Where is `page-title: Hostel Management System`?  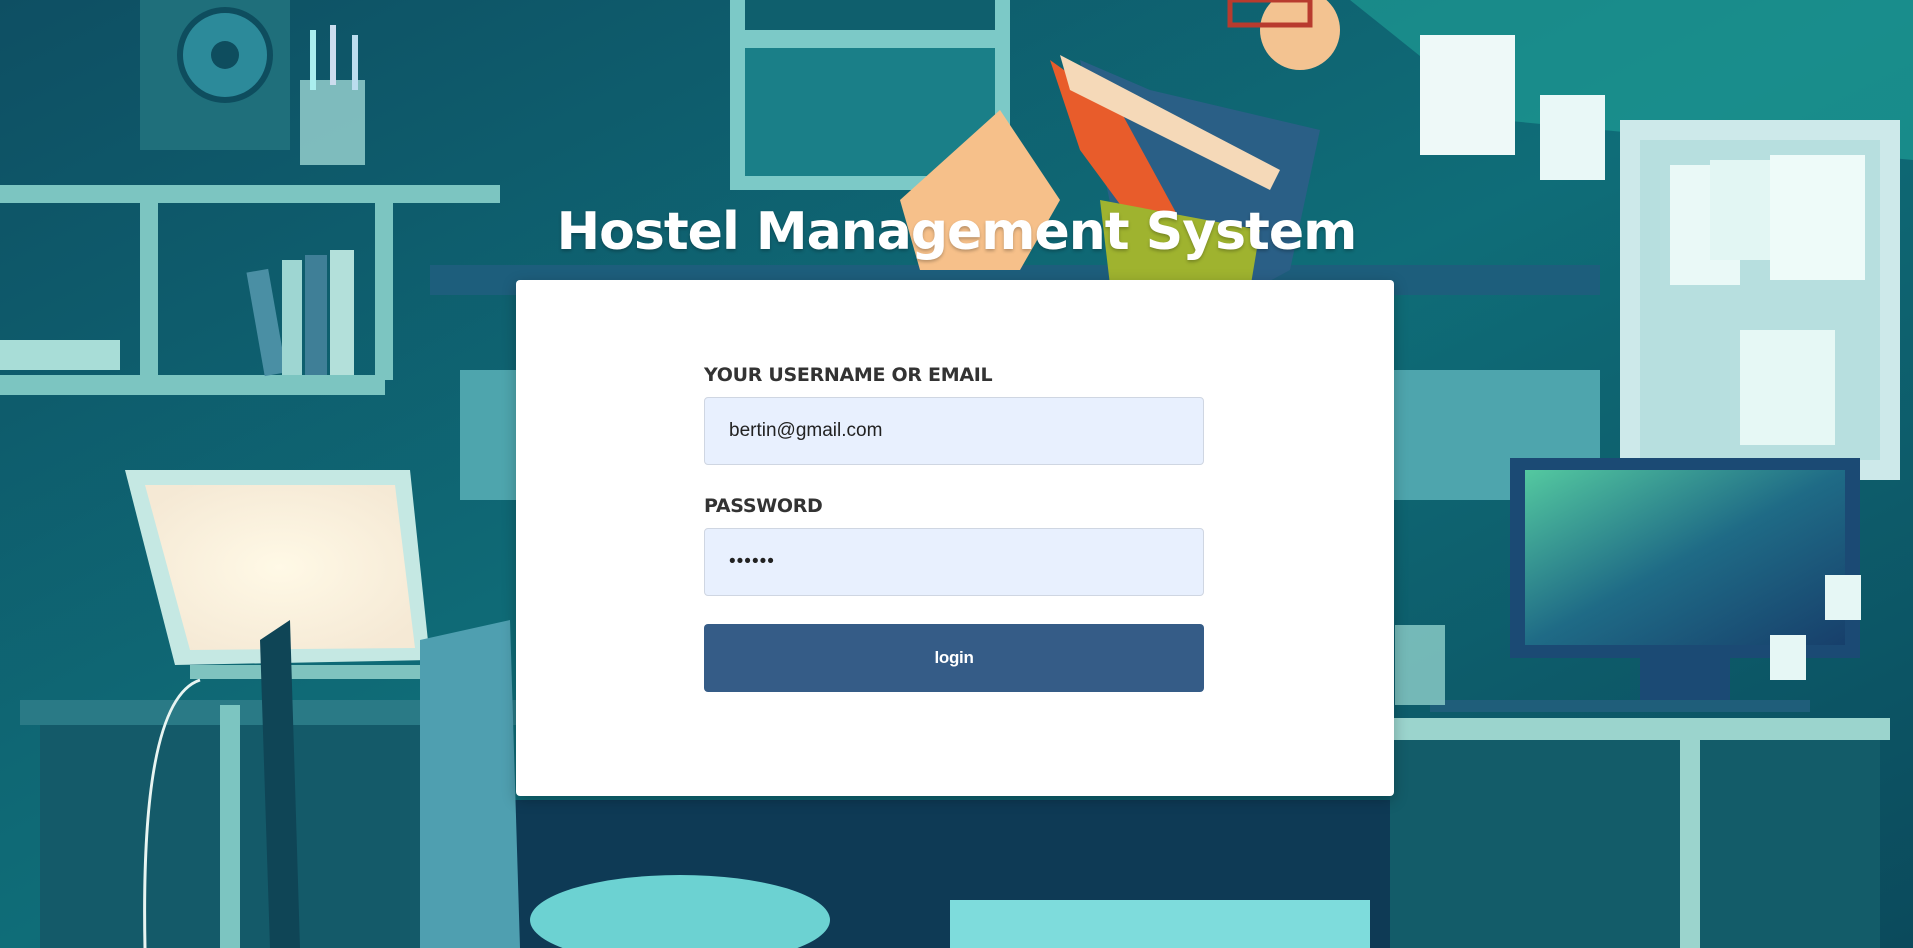 page-title: Hostel Management System is located at coordinates (957, 232).